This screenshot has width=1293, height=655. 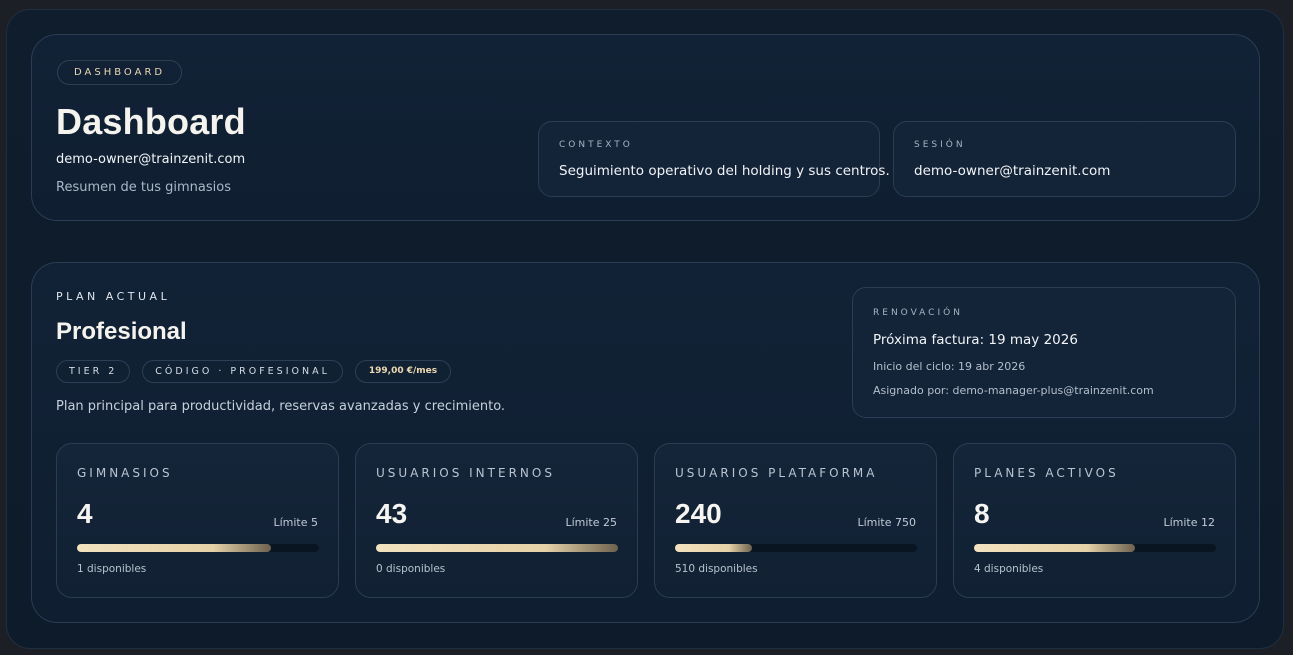 I want to click on user-email: demo-owner@trainzenit.com, so click(x=151, y=159).